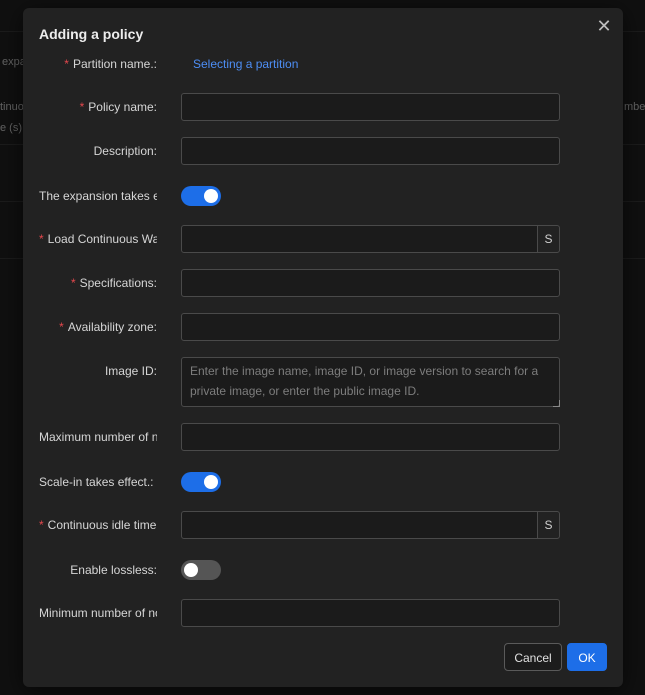 Image resolution: width=645 pixels, height=695 pixels. Describe the element at coordinates (323, 196) in the screenshot. I see `expansion-row: The expansion takes effect` at that location.